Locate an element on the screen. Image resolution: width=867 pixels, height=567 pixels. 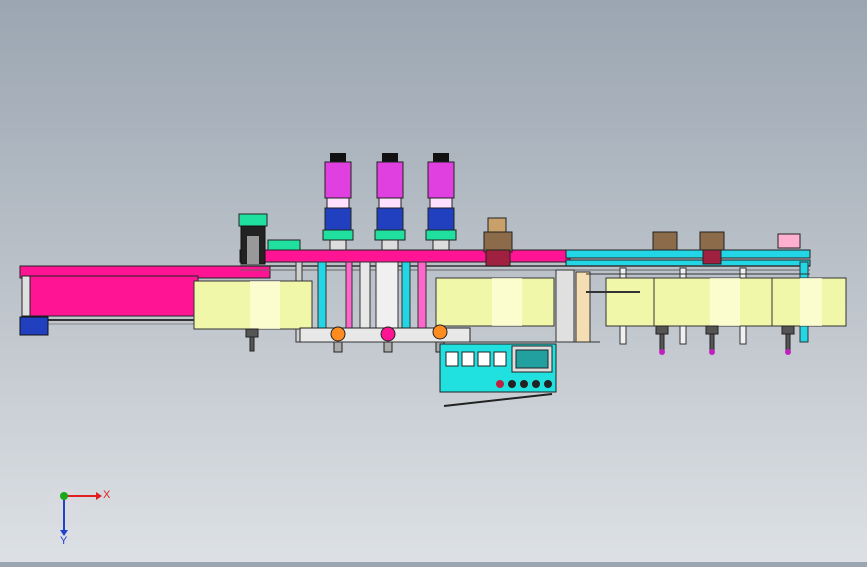
axis-y-label: Y is located at coordinates (64, 541).